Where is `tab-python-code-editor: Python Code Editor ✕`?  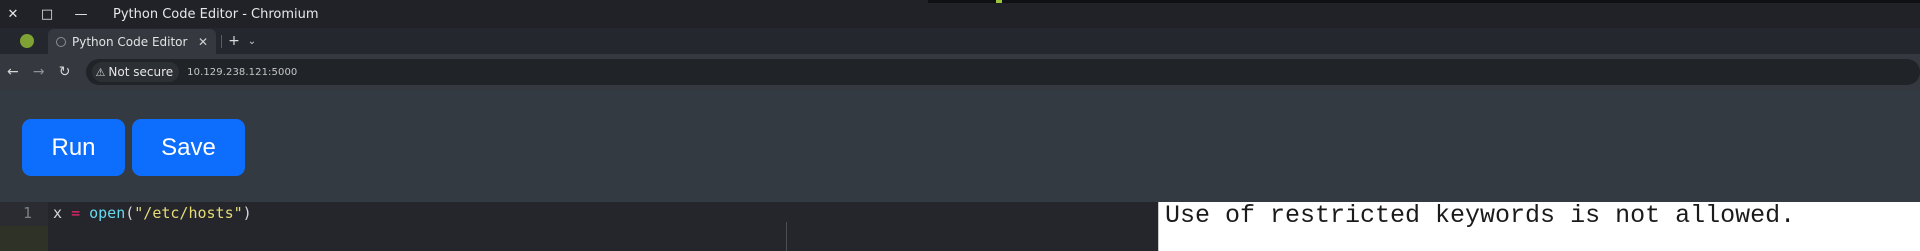
tab-python-code-editor: Python Code Editor ✕ is located at coordinates (132, 41).